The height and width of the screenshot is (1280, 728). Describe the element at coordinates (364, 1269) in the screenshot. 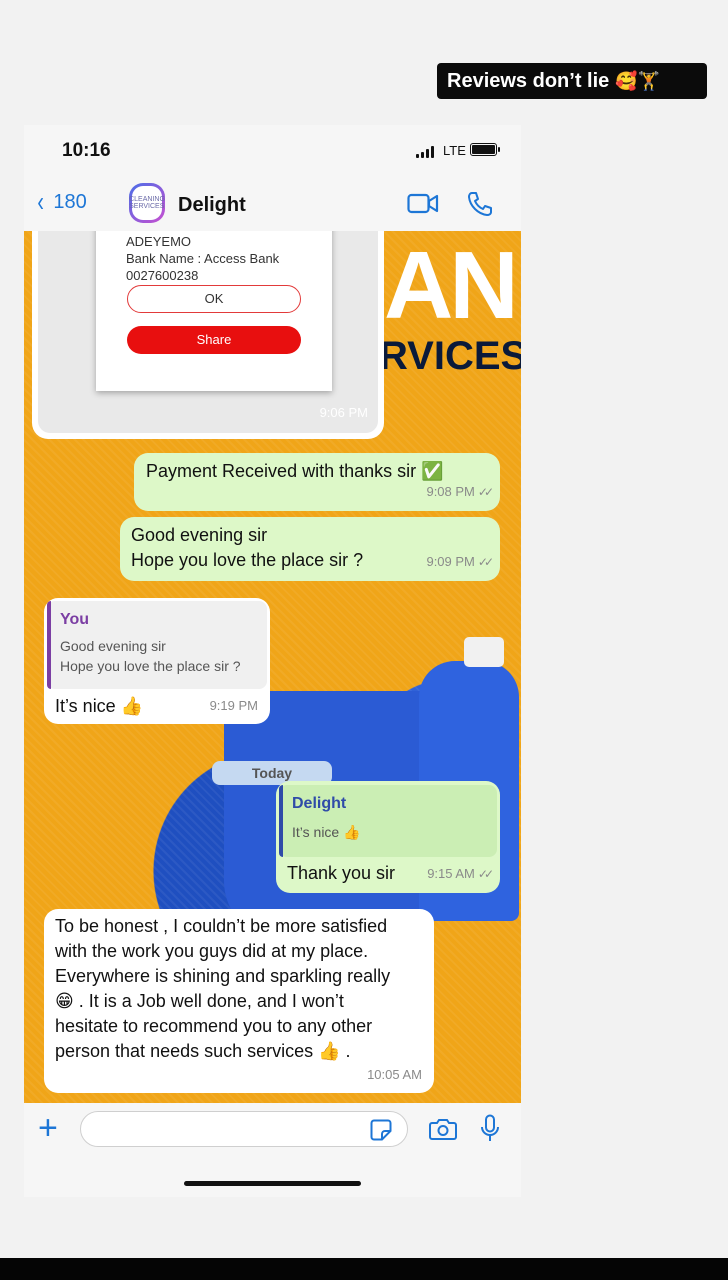

I see `bottom-strip` at that location.